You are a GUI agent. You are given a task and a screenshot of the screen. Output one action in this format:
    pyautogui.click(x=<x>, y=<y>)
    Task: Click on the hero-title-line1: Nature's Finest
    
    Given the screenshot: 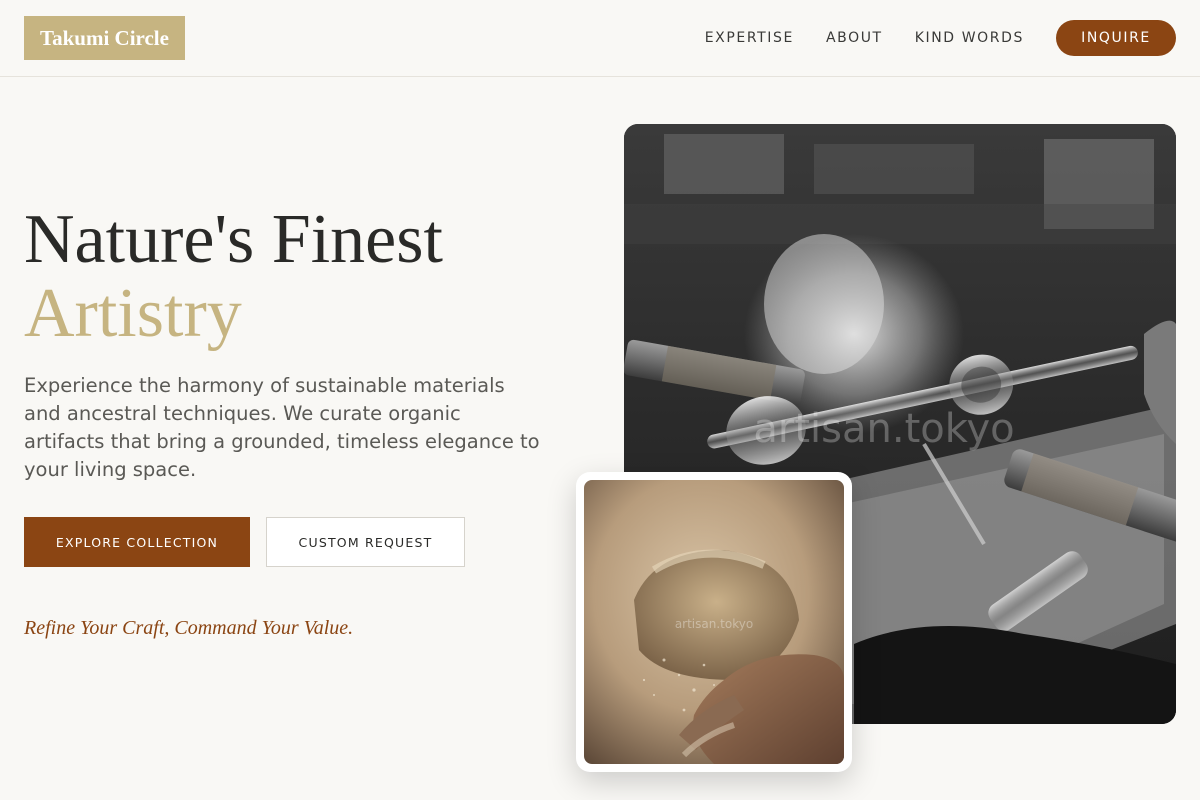 What is the action you would take?
    pyautogui.click(x=233, y=239)
    